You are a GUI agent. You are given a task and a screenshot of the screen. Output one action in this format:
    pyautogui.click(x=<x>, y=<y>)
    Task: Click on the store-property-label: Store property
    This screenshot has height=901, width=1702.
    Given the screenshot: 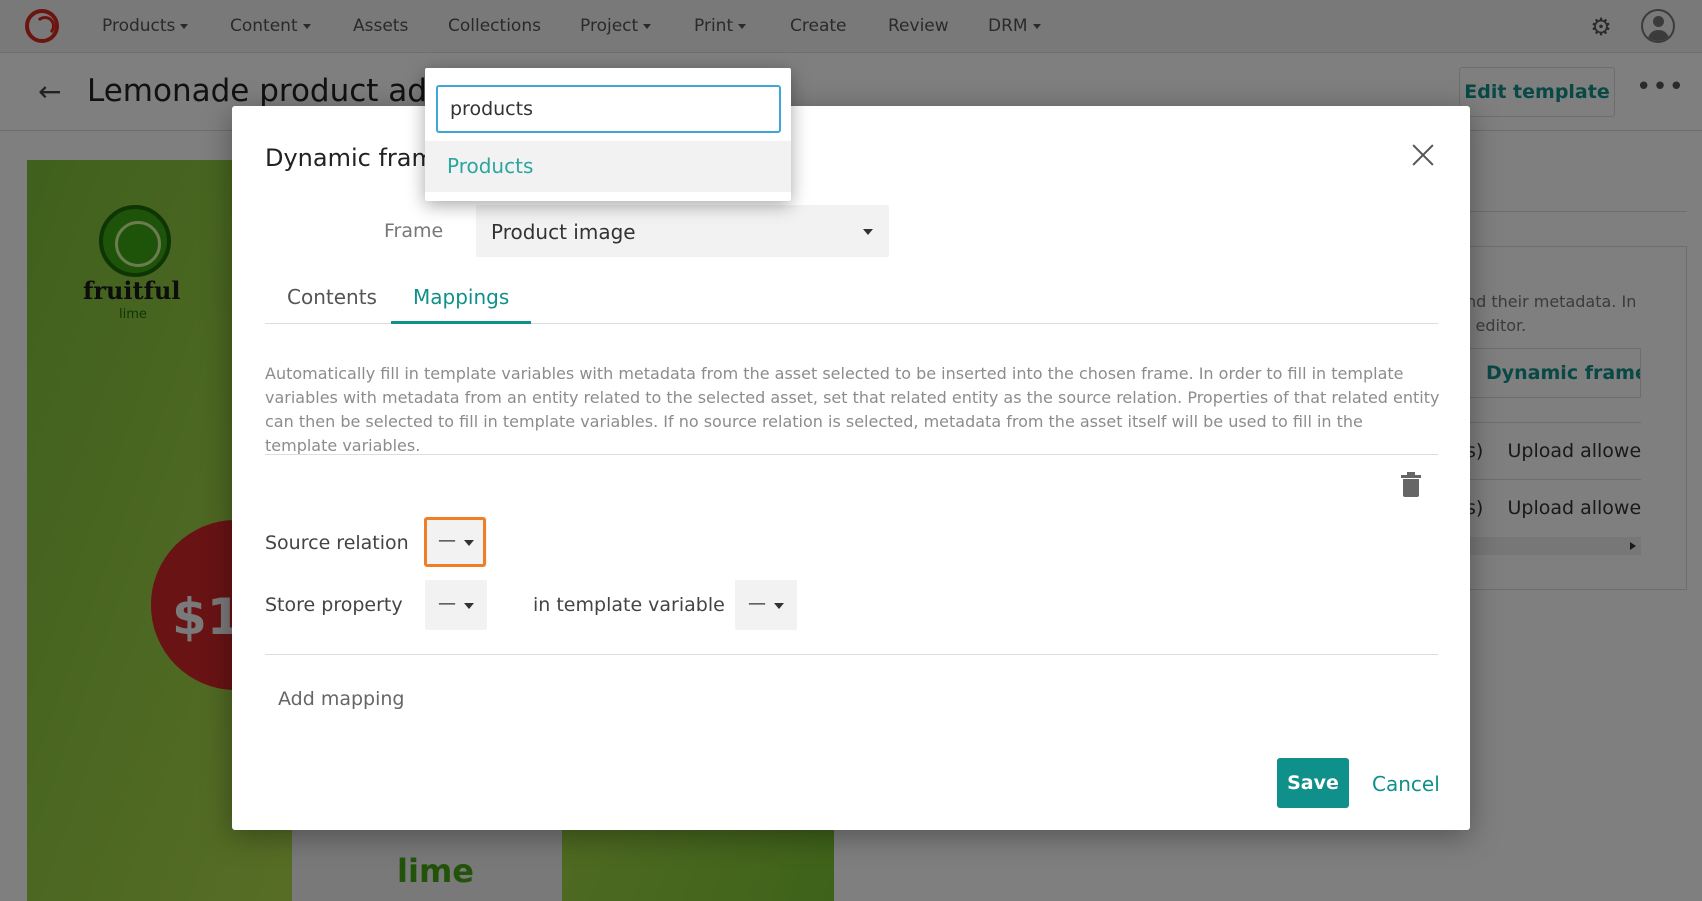 What is the action you would take?
    pyautogui.click(x=334, y=605)
    